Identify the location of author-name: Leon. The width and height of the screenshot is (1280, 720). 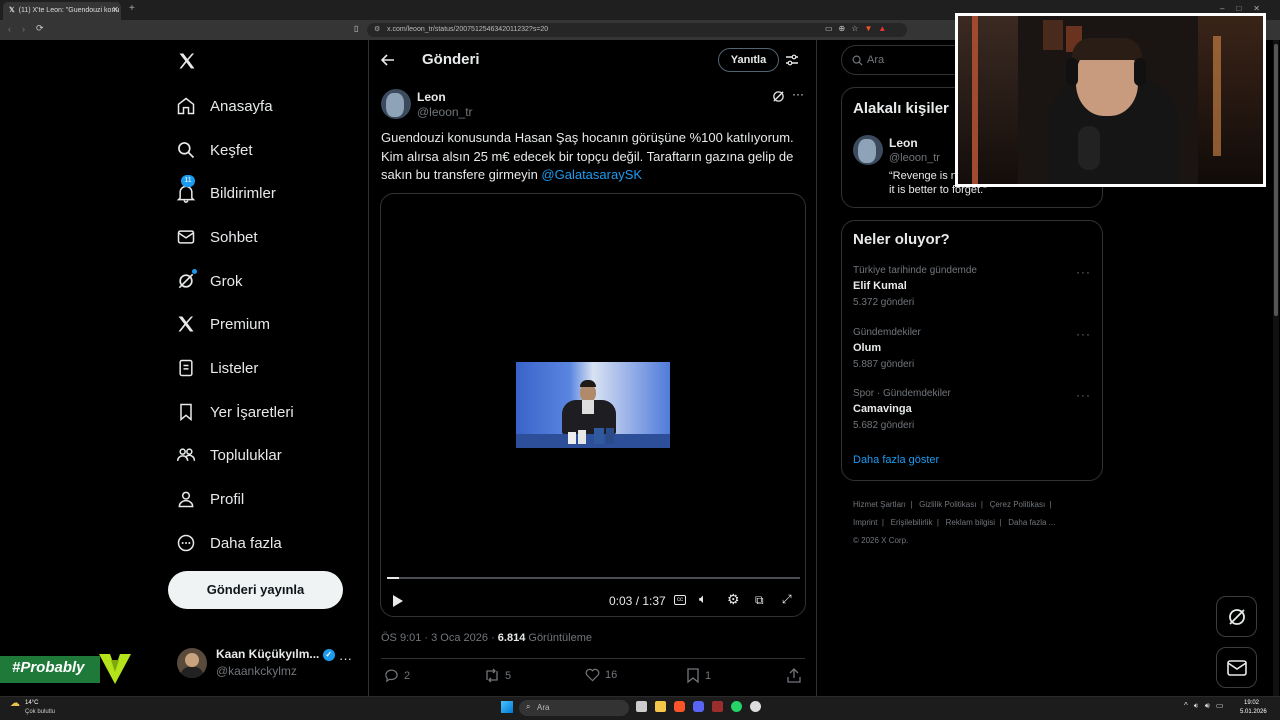
(431, 97).